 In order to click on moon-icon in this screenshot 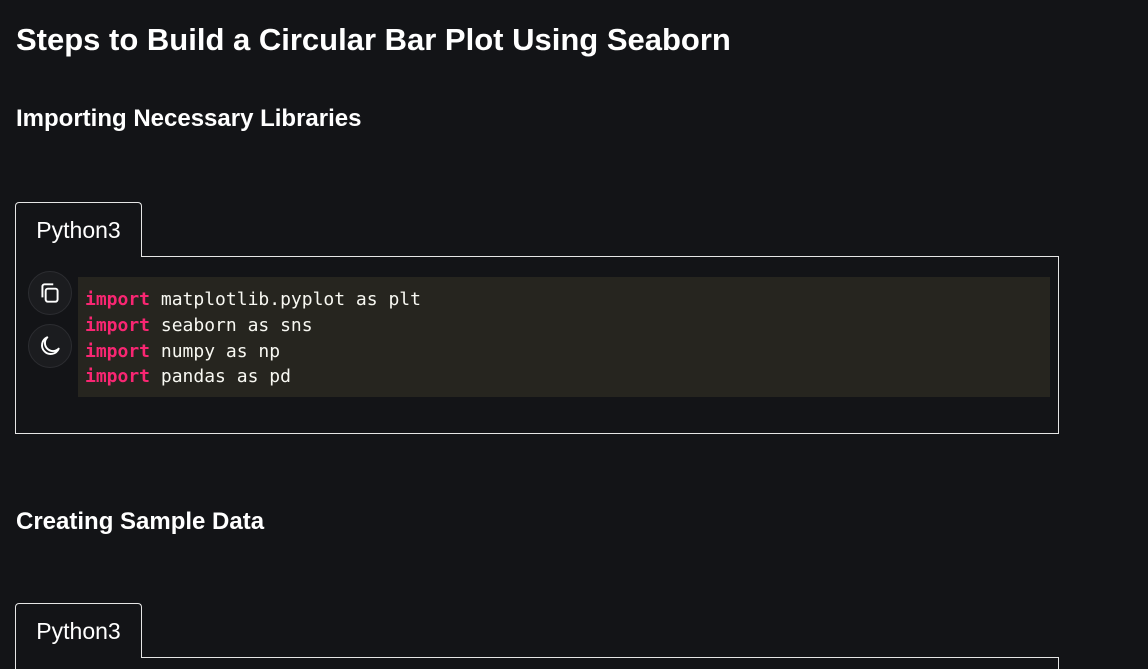, I will do `click(50, 345)`.